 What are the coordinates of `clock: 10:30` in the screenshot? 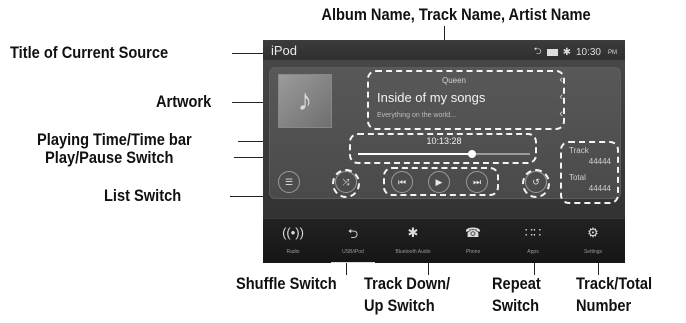 It's located at (588, 52).